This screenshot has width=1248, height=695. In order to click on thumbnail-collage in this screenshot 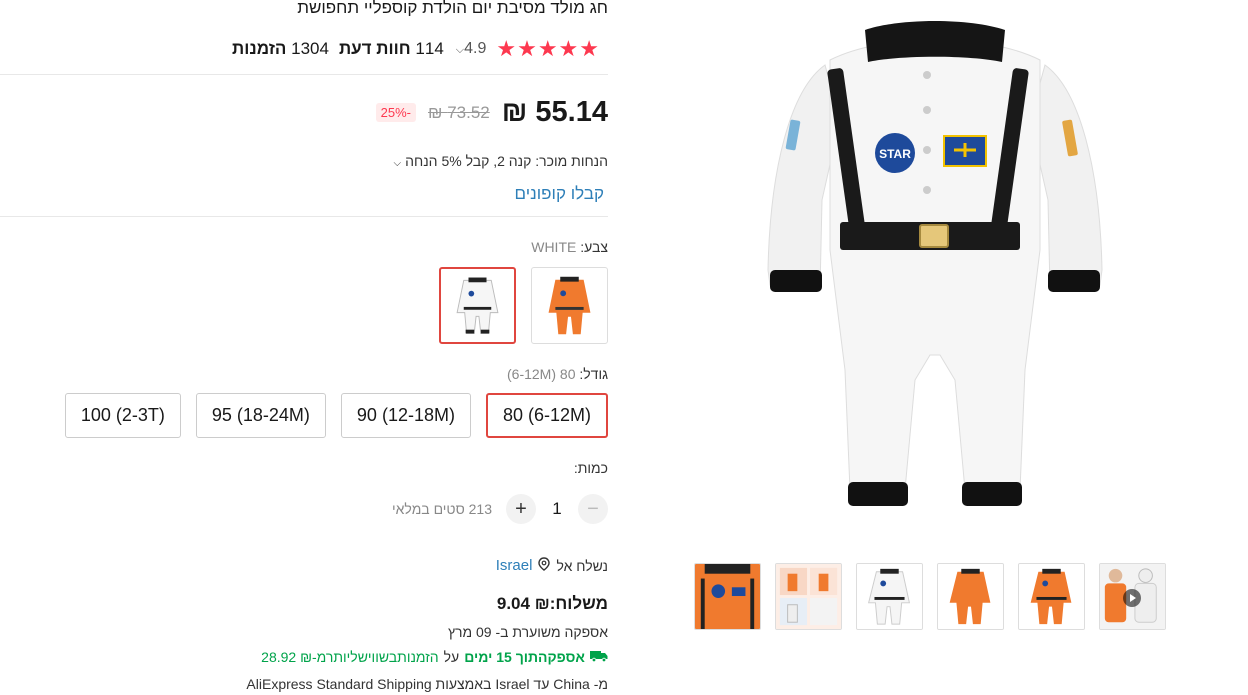, I will do `click(808, 596)`.